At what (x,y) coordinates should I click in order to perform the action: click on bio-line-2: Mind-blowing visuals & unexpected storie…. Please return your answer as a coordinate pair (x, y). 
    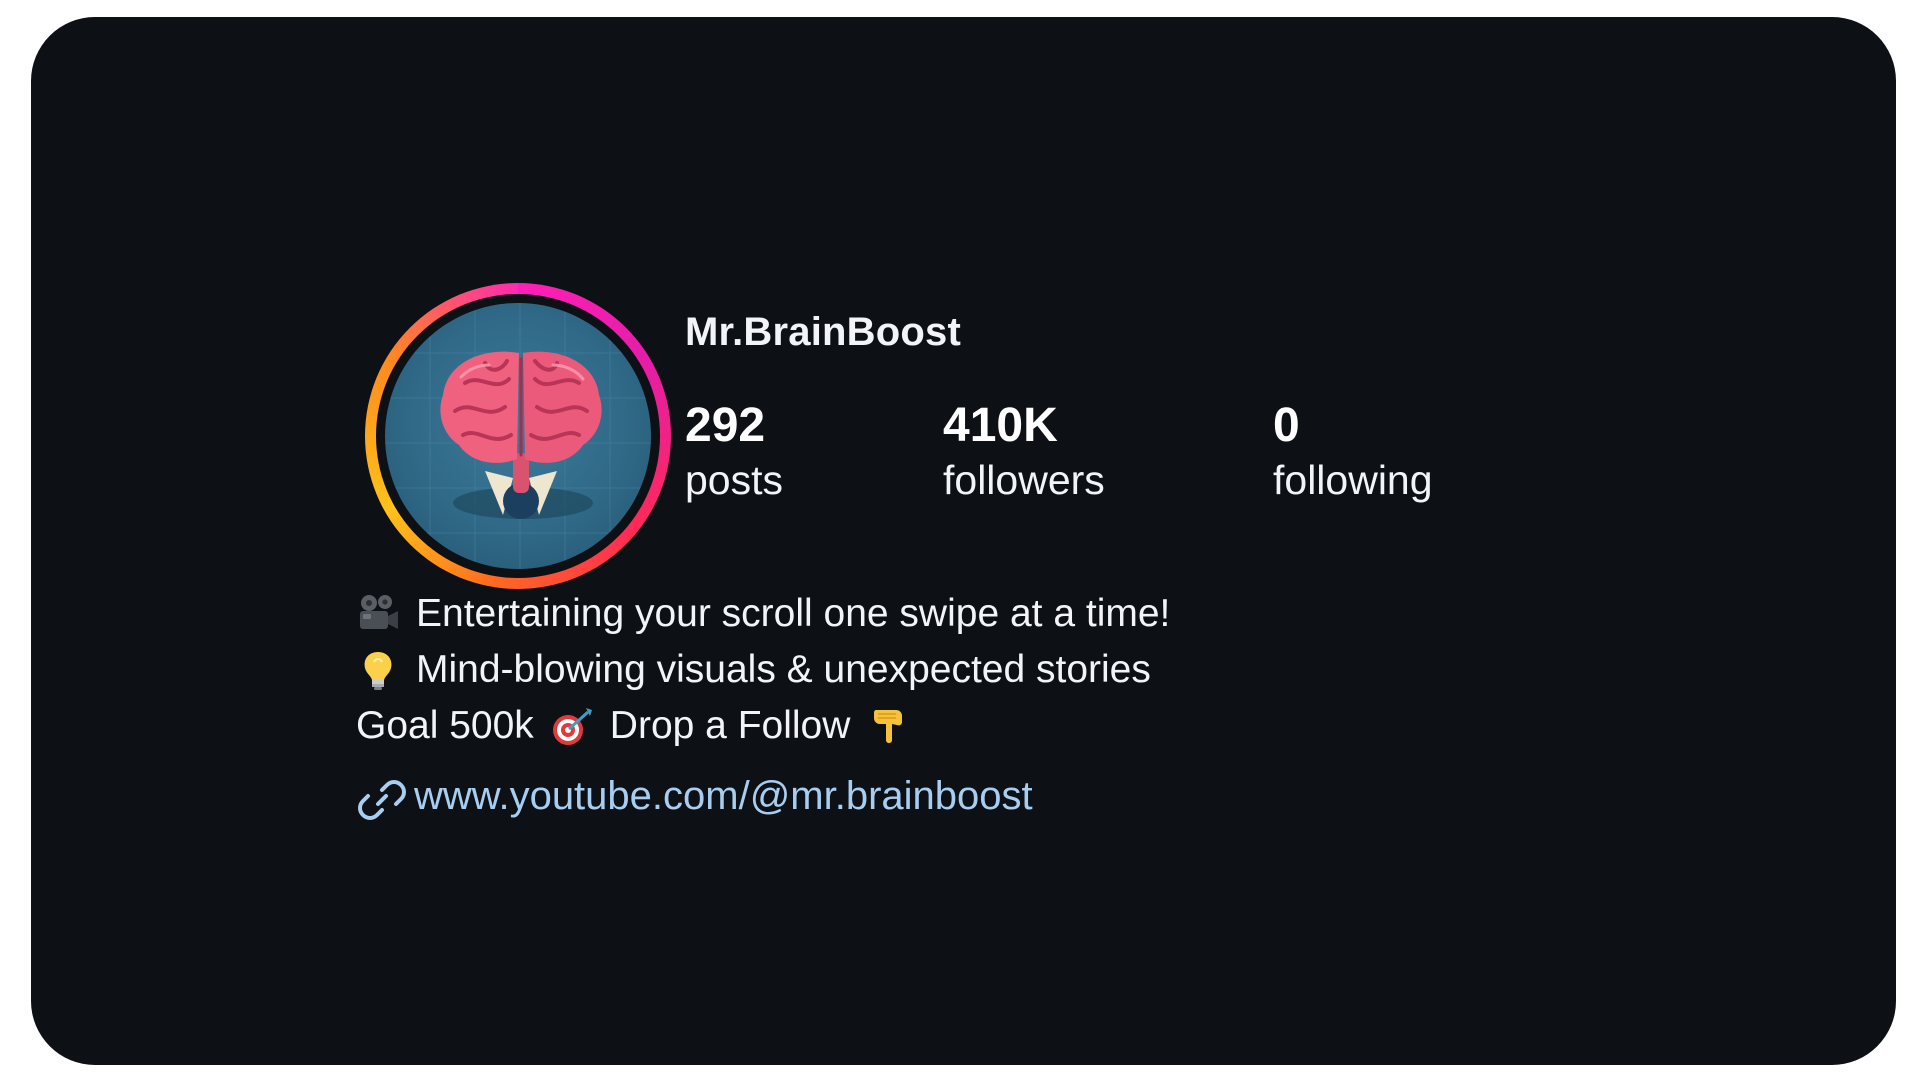
    Looking at the image, I should click on (763, 670).